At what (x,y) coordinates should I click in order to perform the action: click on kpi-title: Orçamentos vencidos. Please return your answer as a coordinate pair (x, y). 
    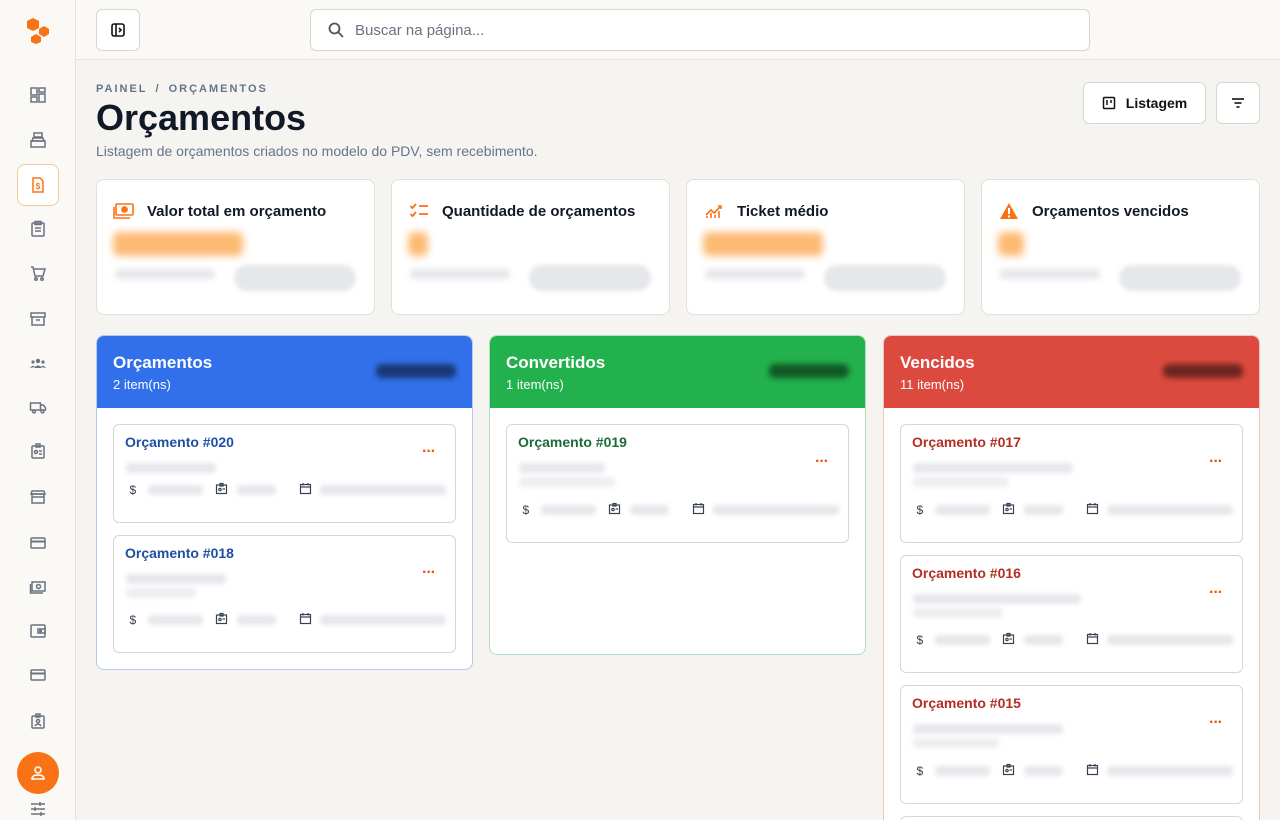
    Looking at the image, I should click on (1110, 211).